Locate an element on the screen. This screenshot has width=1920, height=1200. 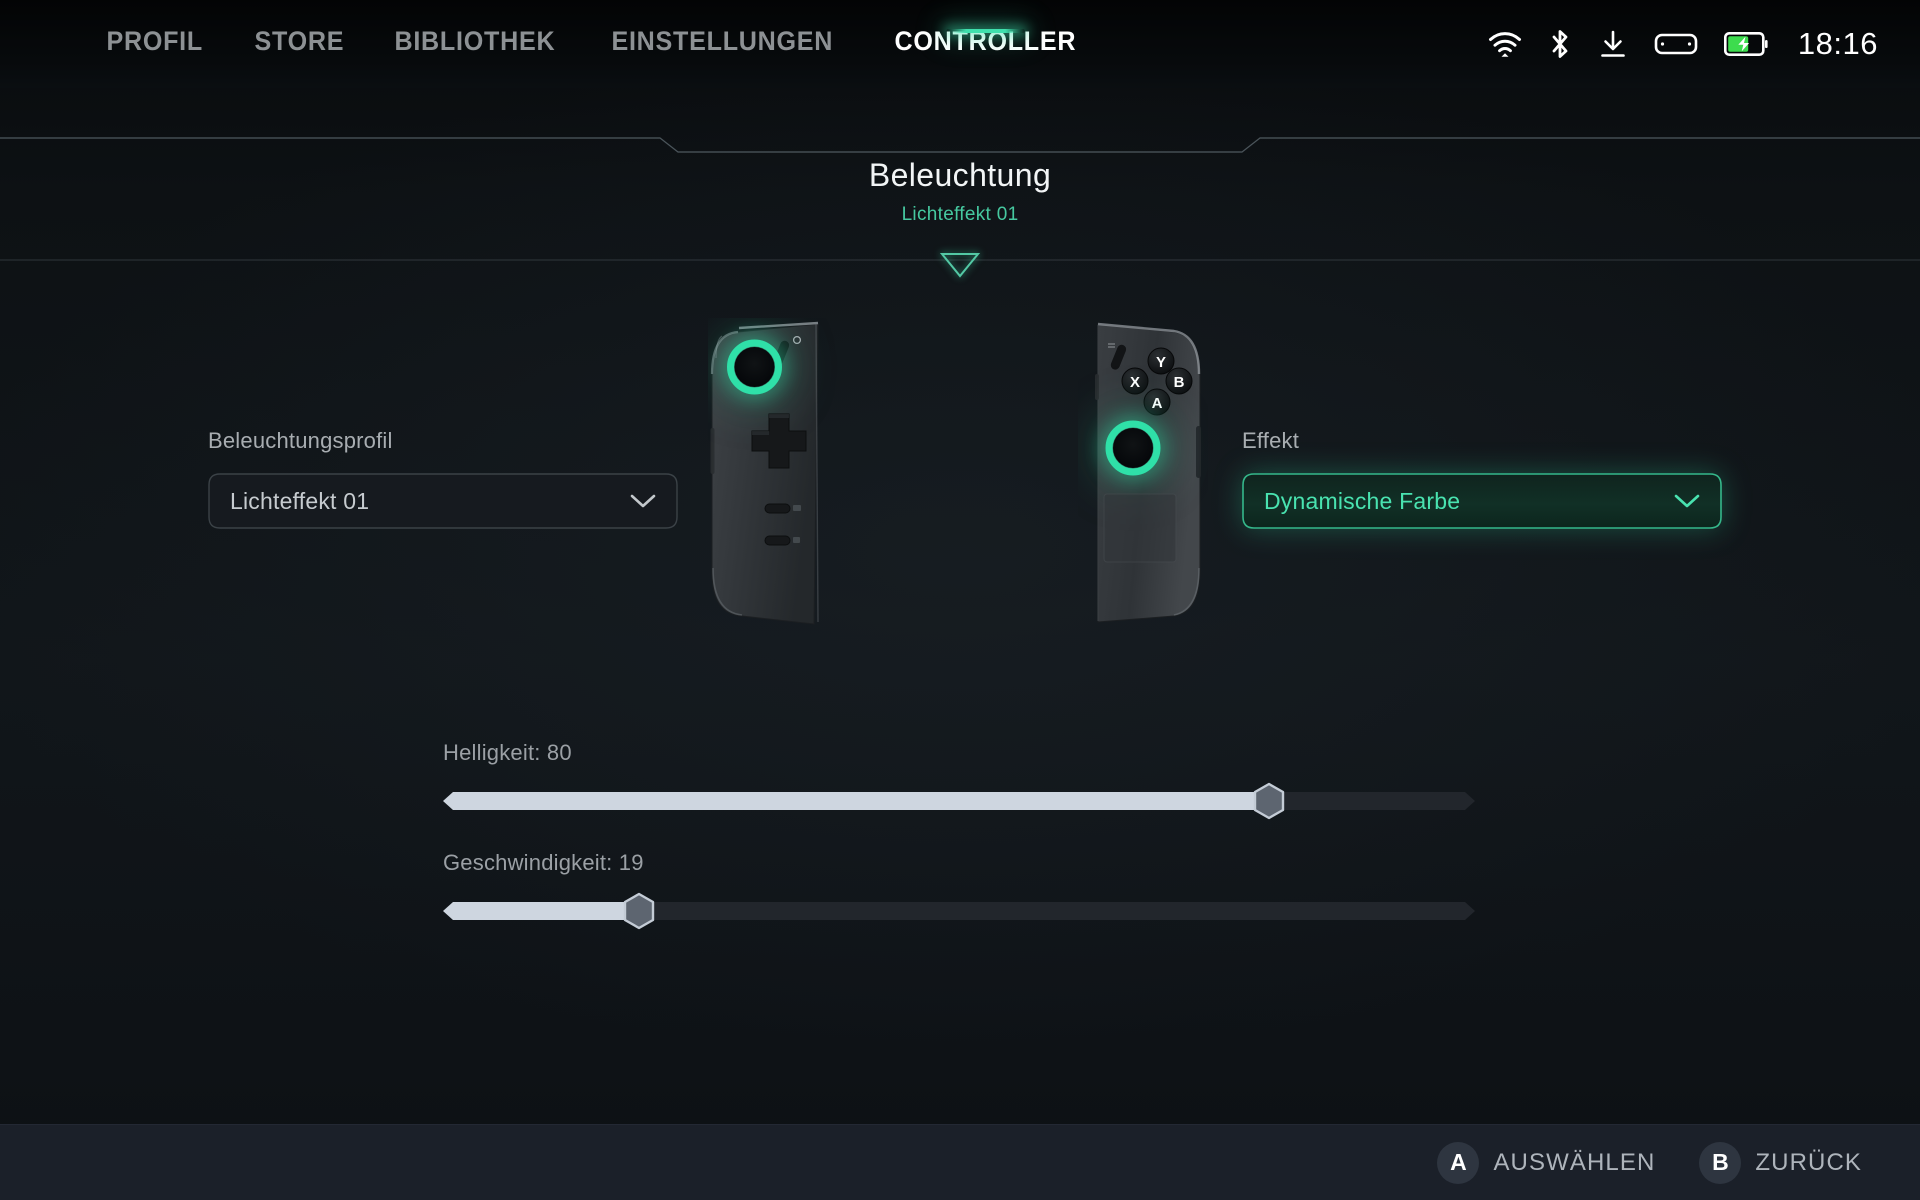
brightness-label: Helligkeit: 80 is located at coordinates (507, 752).